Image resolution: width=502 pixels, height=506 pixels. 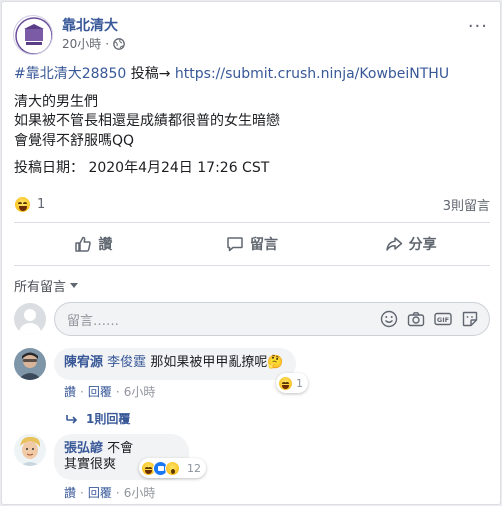 I want to click on camera-icon, so click(x=416, y=319).